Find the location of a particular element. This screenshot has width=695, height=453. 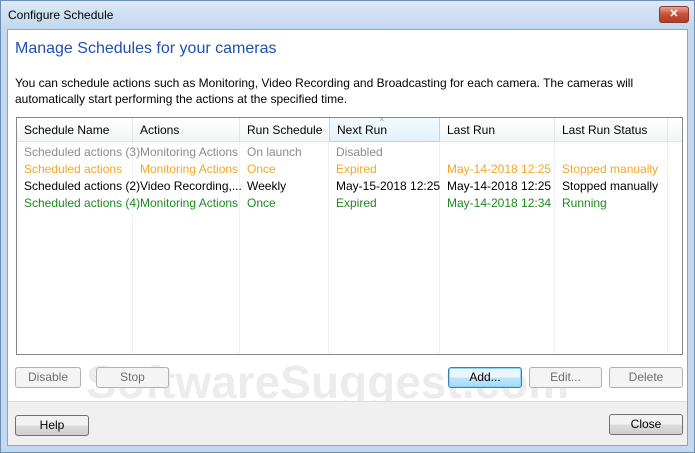

cell-name: Scheduled actions (3) is located at coordinates (82, 152).